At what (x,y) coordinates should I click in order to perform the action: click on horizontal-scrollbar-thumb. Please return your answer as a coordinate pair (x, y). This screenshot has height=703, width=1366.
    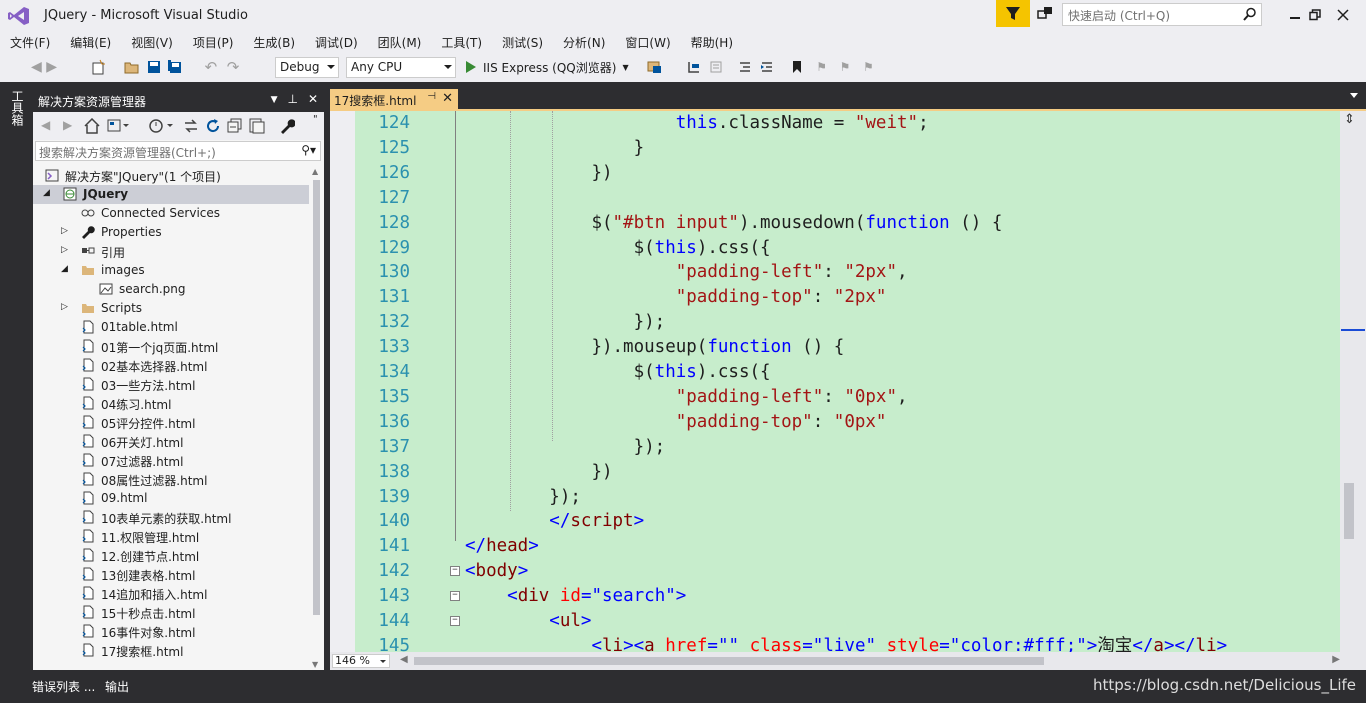
    Looking at the image, I should click on (729, 661).